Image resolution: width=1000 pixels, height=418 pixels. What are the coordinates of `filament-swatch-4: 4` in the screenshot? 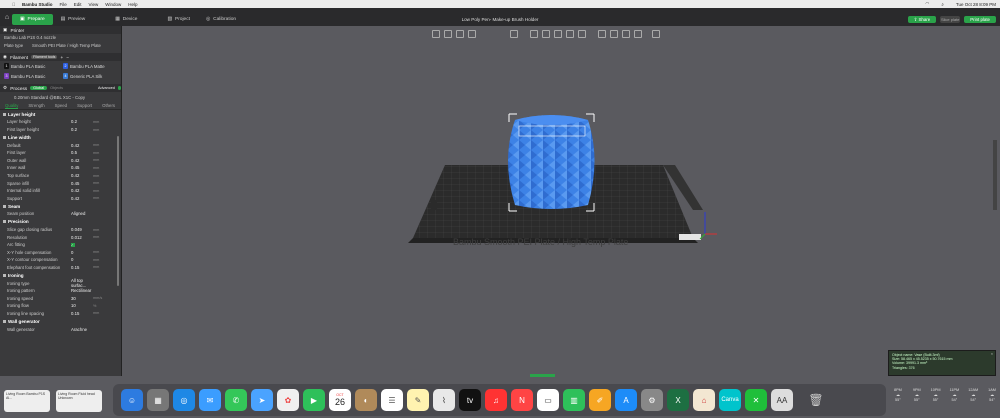 It's located at (65, 76).